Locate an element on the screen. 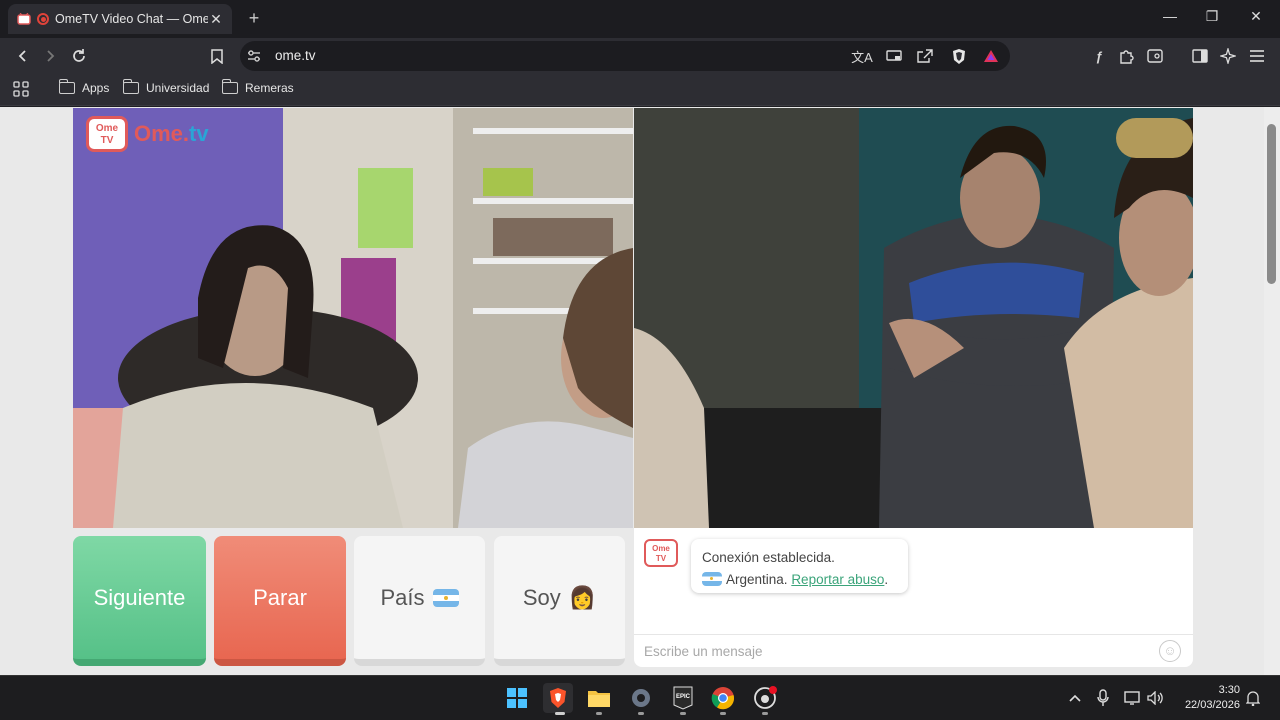  restore-button: ❐ is located at coordinates (1212, 16).